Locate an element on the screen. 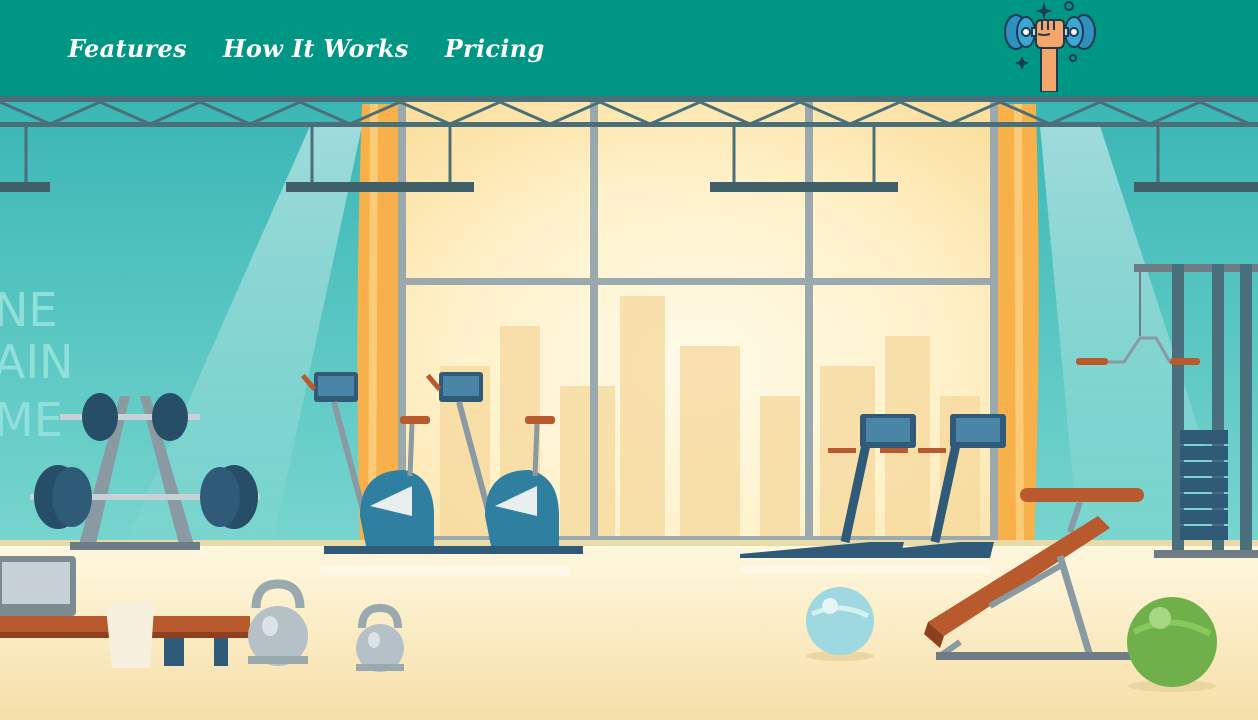  svg-text: NE is located at coordinates (28, 310).